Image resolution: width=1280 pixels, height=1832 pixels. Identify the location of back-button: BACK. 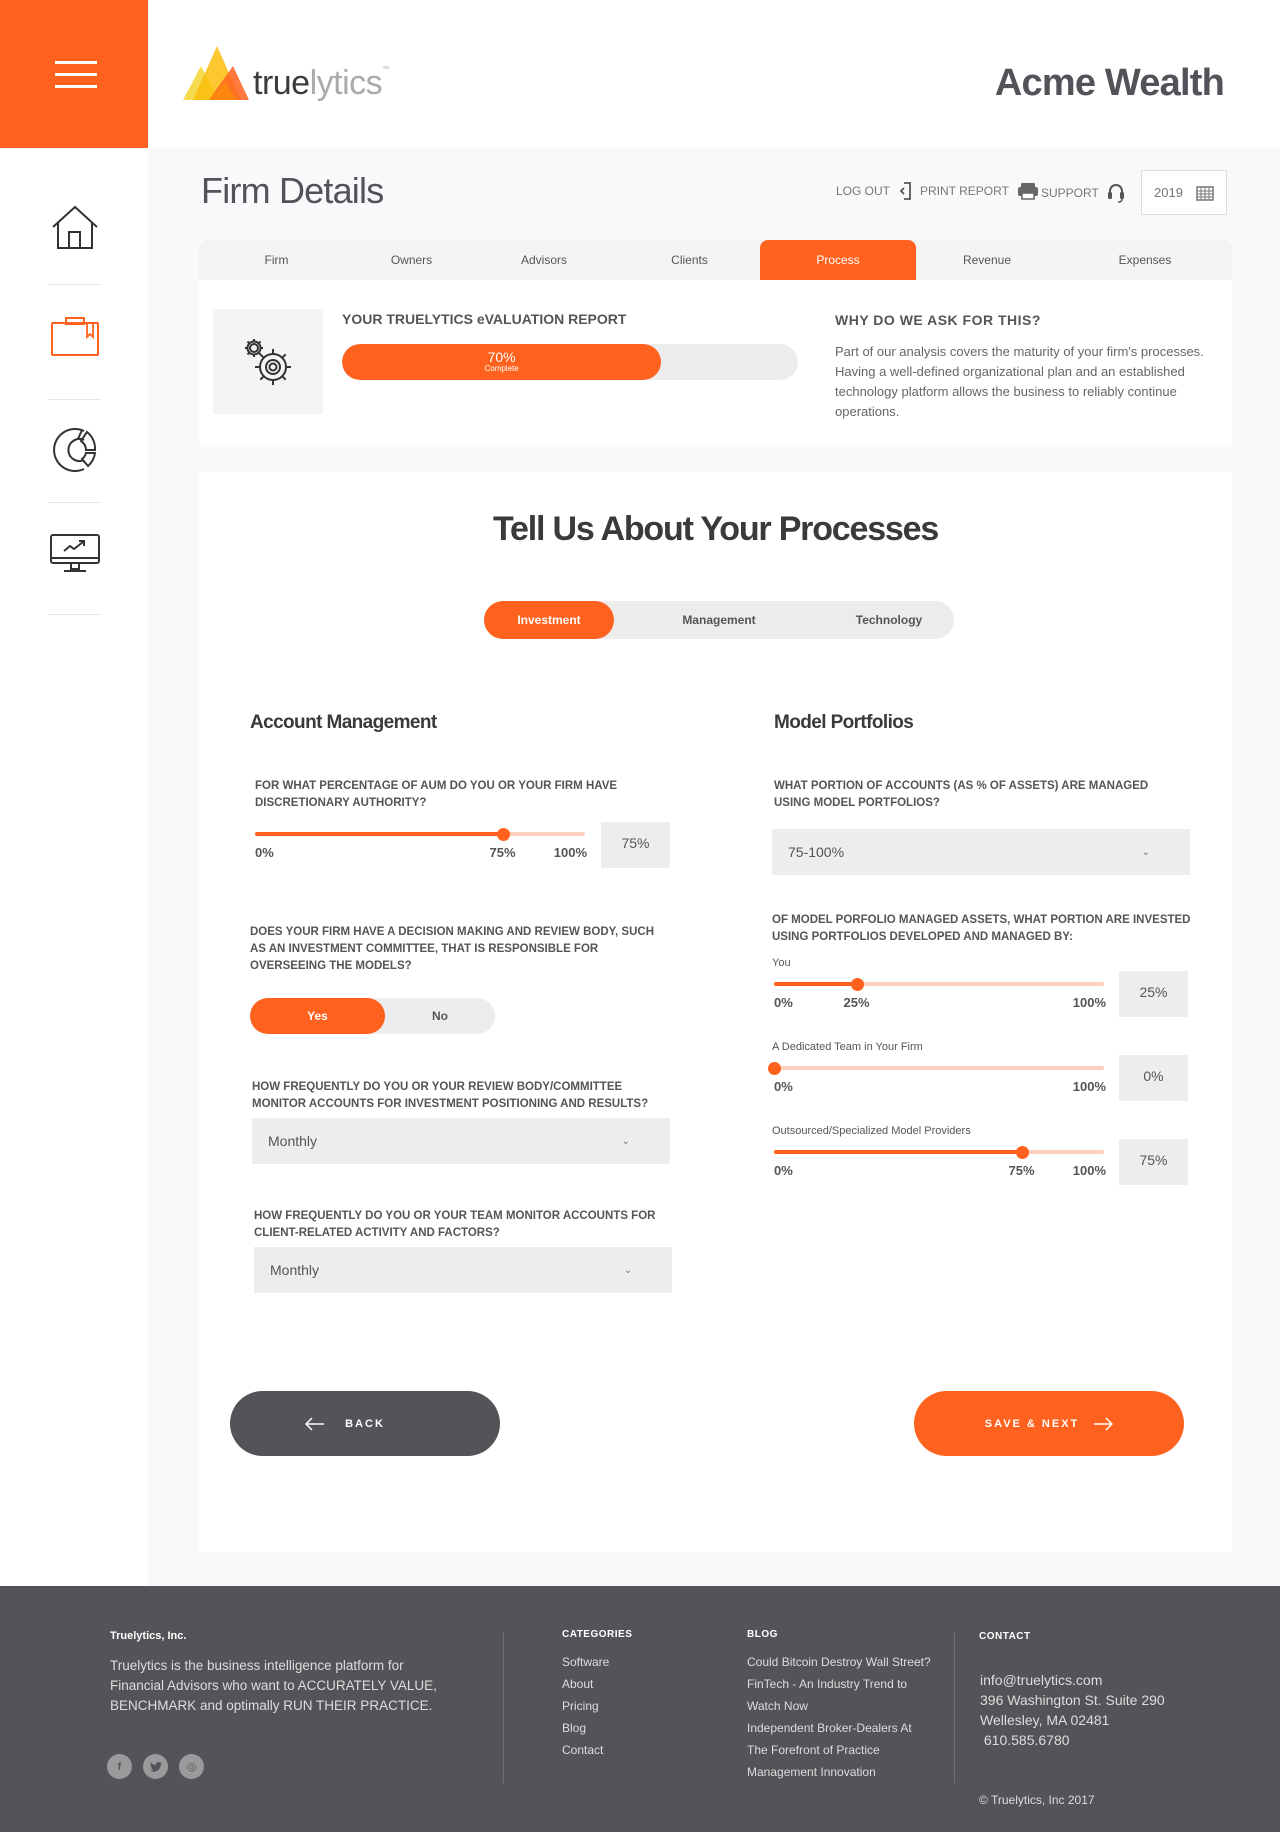
(365, 1423).